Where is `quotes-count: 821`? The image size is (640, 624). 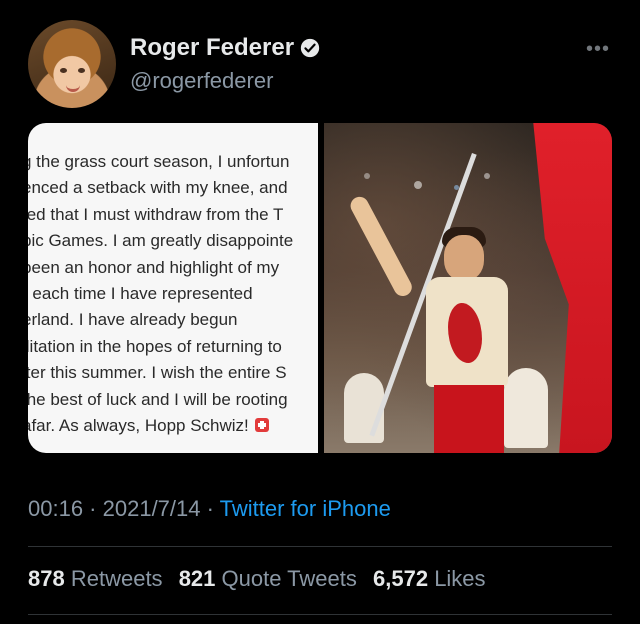 quotes-count: 821 is located at coordinates (197, 578).